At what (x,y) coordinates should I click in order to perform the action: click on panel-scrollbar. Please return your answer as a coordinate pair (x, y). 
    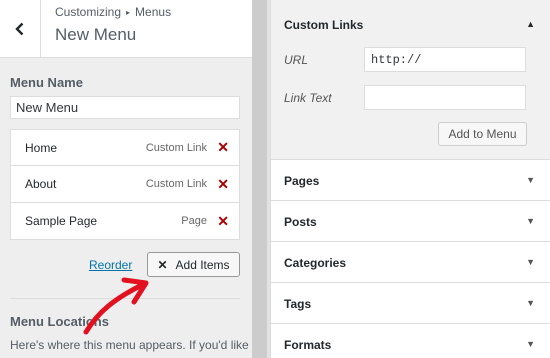
    Looking at the image, I should click on (260, 179).